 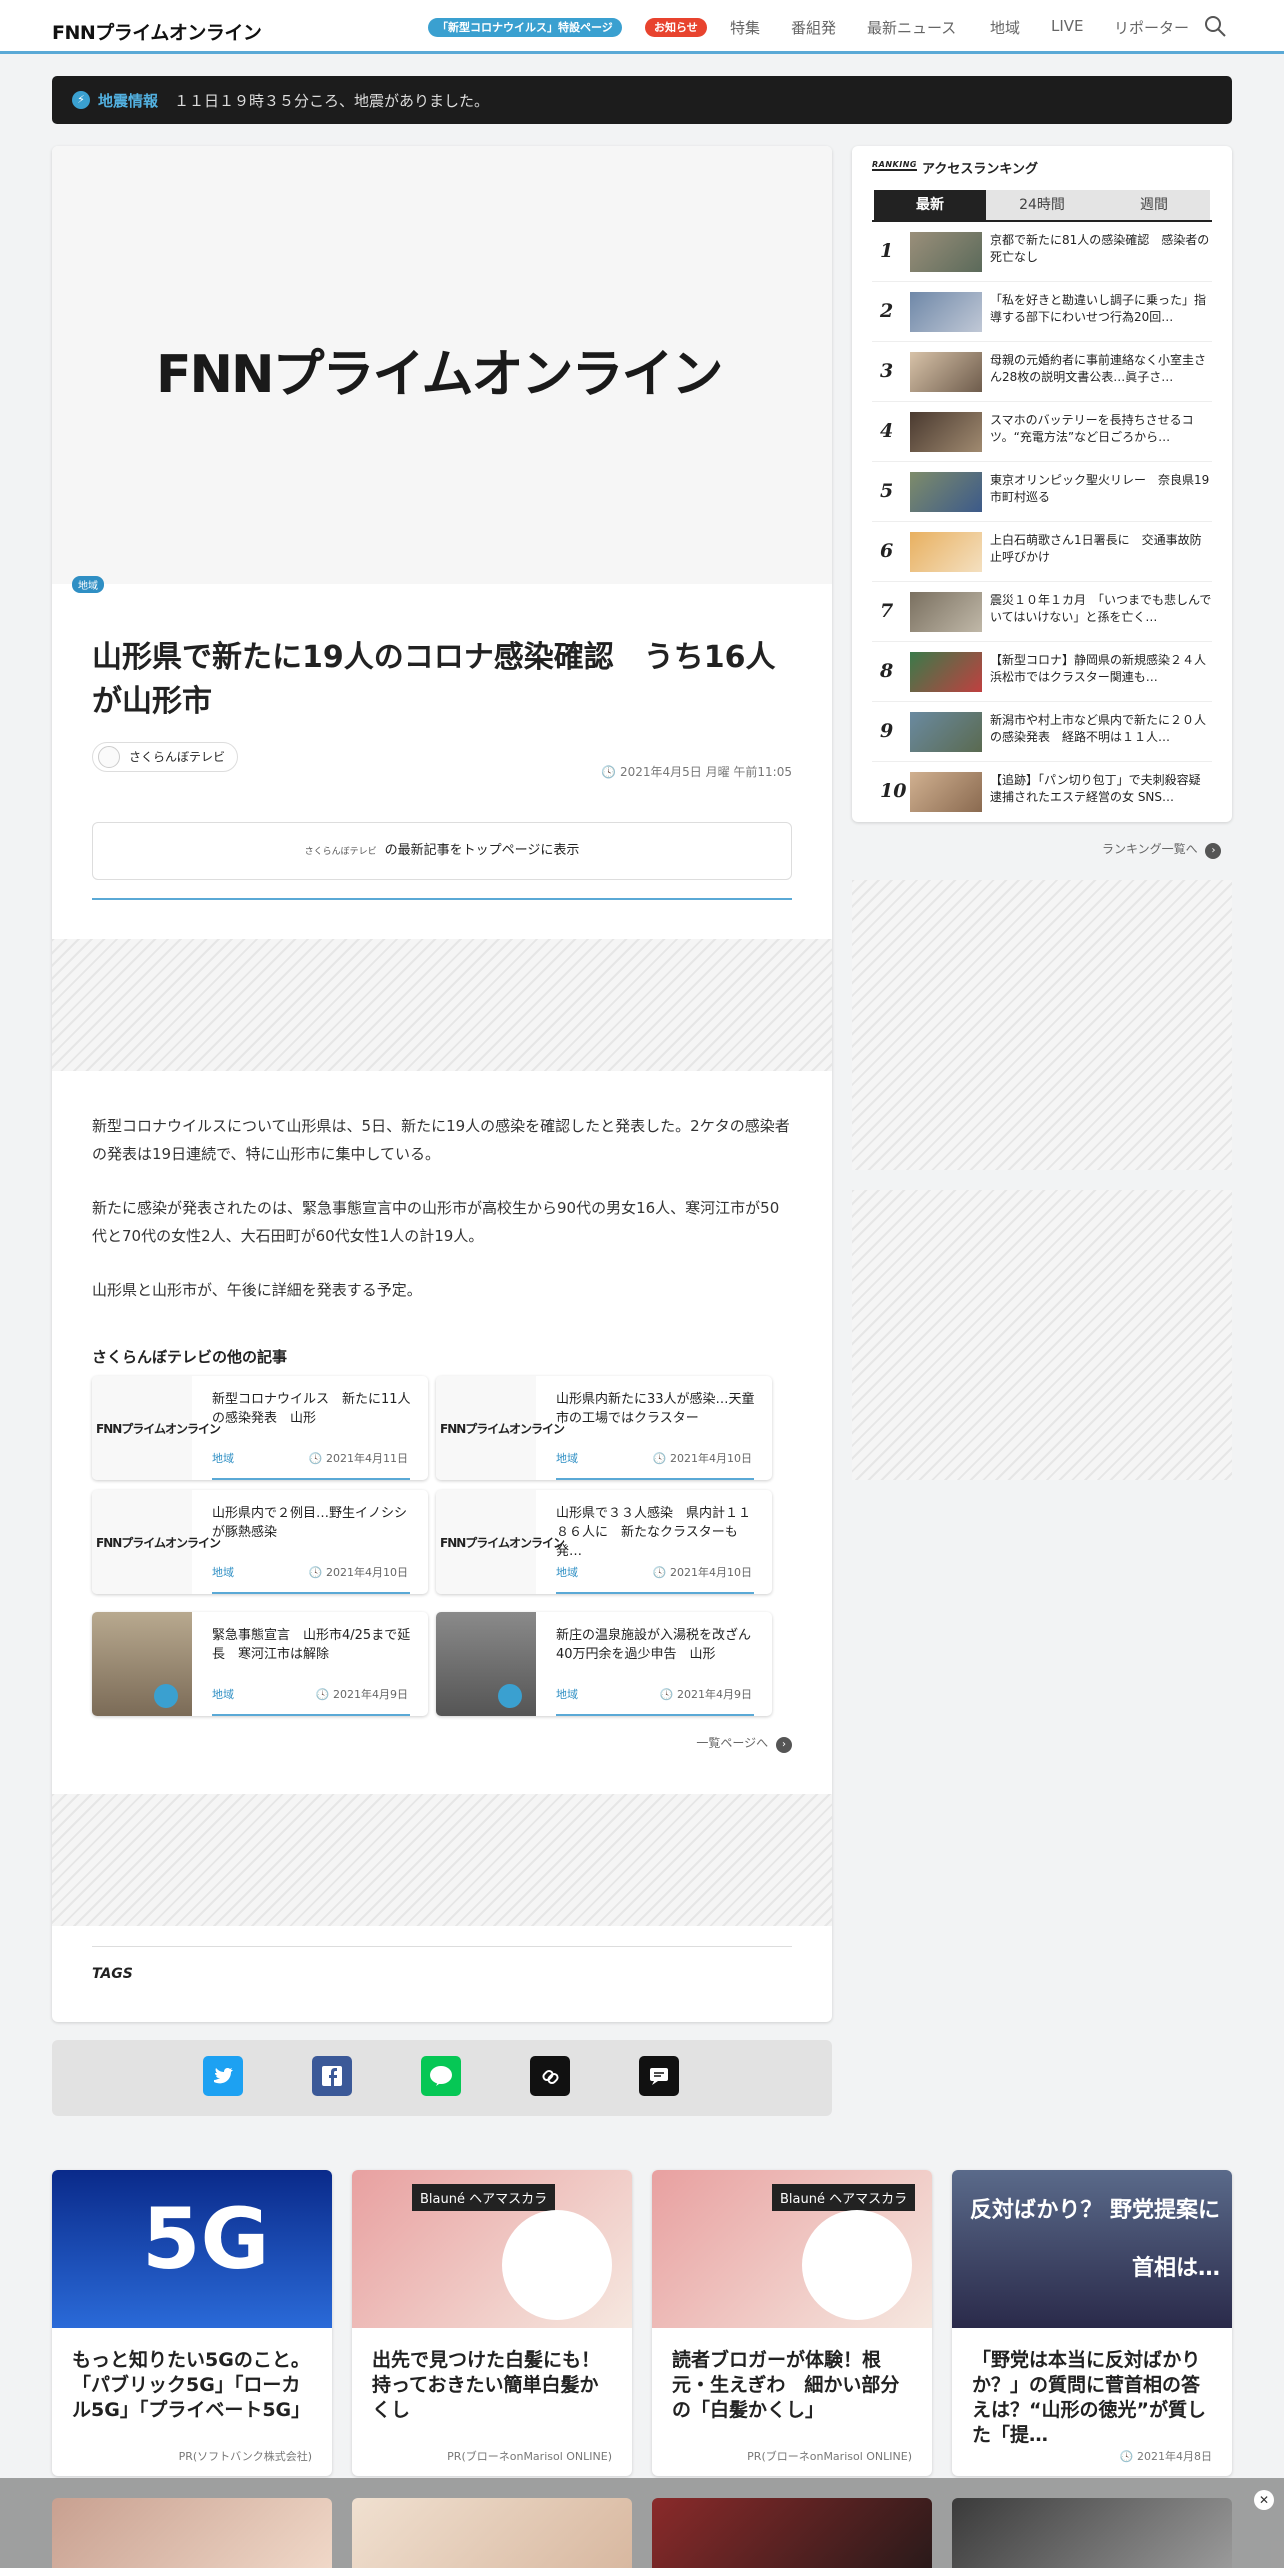 I want to click on notice-link: お知らせ, so click(x=676, y=27).